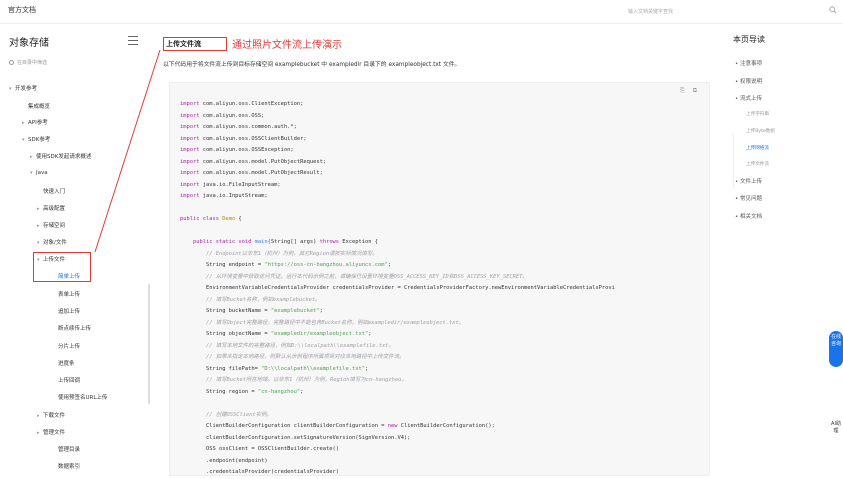 This screenshot has height=479, width=843. Describe the element at coordinates (64, 157) in the screenshot. I see `sidebar-item-label: 使用SDK发起请求概述` at that location.